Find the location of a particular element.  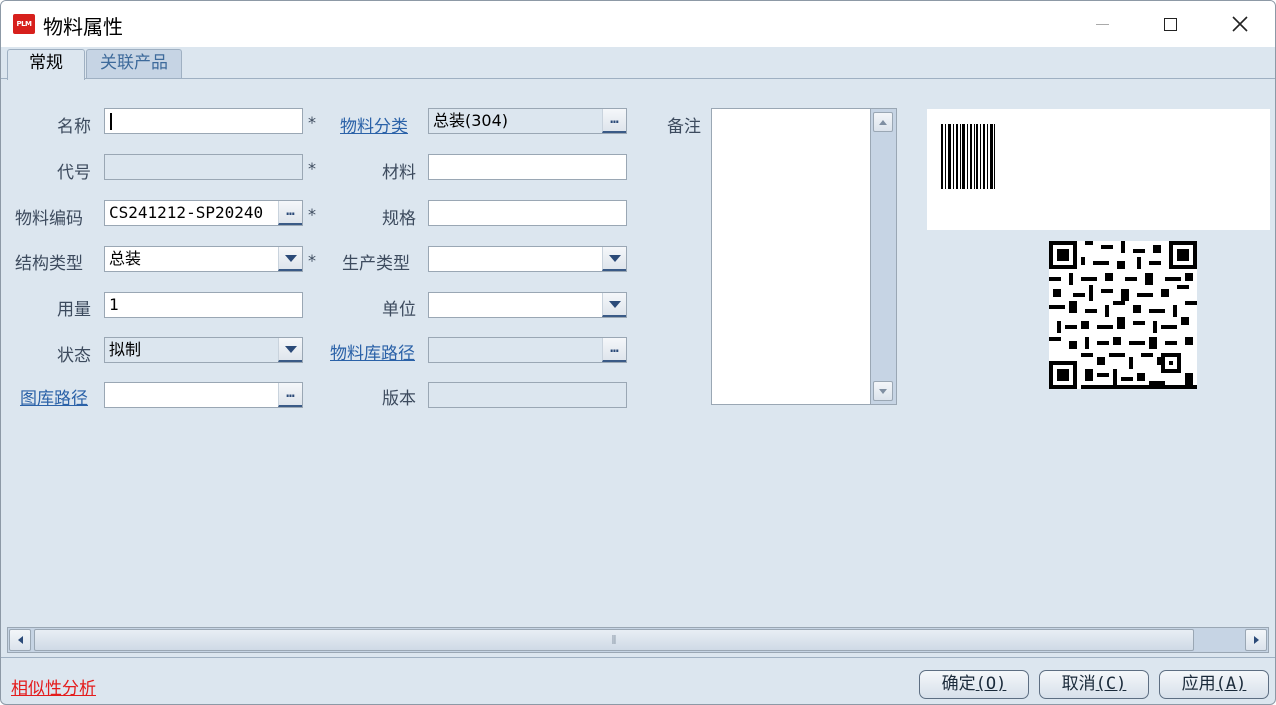

ok-button-mnemonic: (O) is located at coordinates (991, 684).